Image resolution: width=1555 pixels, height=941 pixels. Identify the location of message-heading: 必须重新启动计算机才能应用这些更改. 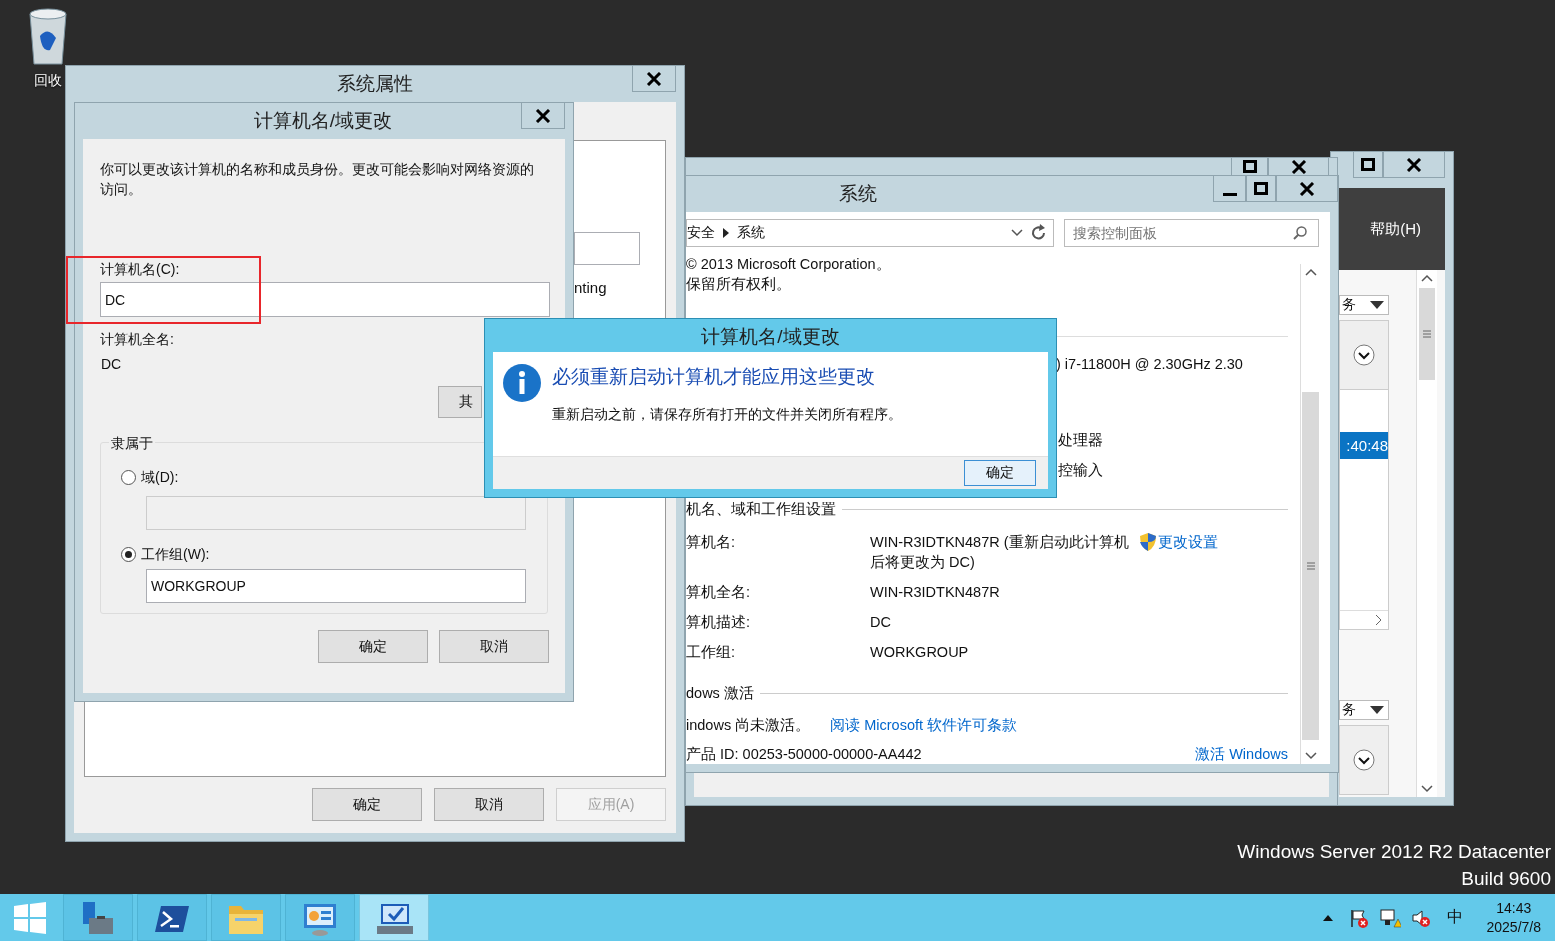
(714, 377).